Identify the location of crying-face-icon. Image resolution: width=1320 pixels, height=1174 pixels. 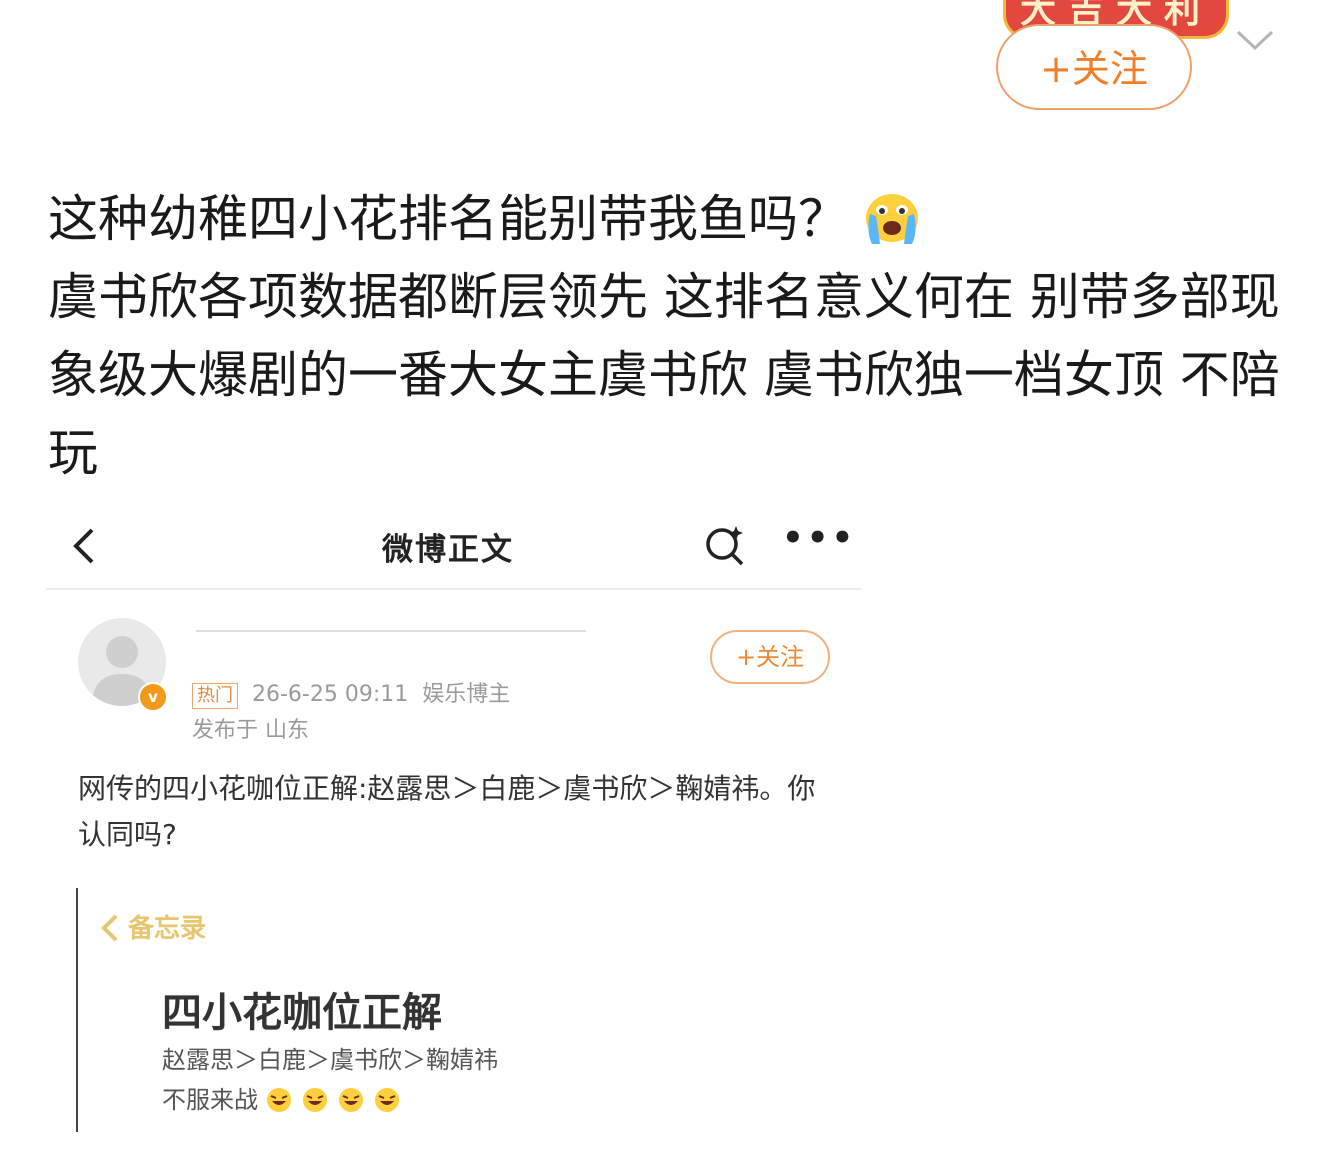
(892, 219).